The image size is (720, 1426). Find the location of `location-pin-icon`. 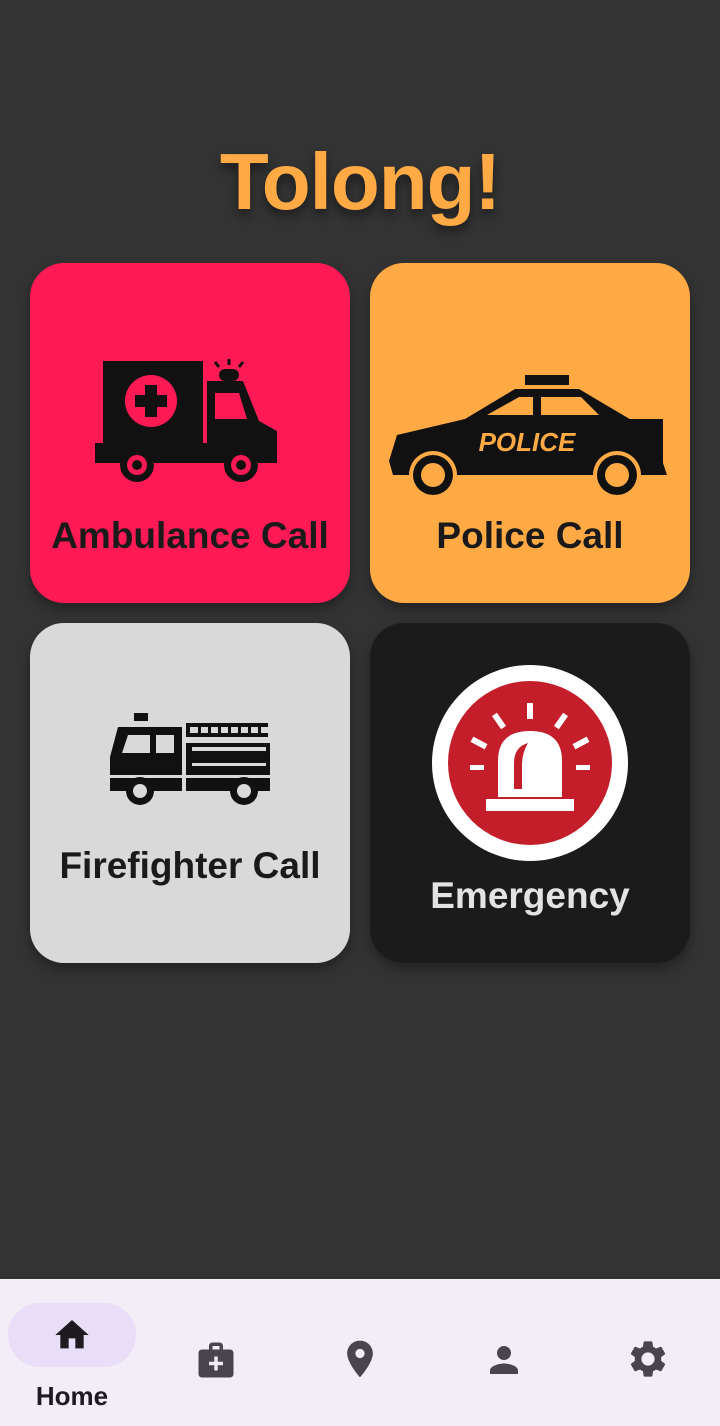

location-pin-icon is located at coordinates (360, 1359).